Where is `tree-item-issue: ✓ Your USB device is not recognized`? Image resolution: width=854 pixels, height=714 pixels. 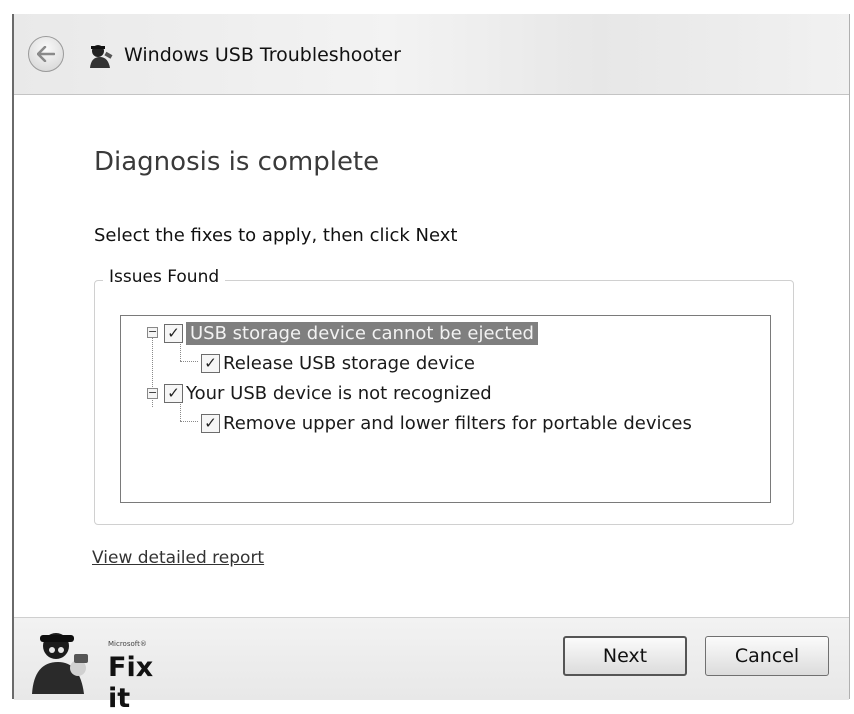
tree-item-issue: ✓ Your USB device is not recognized is located at coordinates (328, 393).